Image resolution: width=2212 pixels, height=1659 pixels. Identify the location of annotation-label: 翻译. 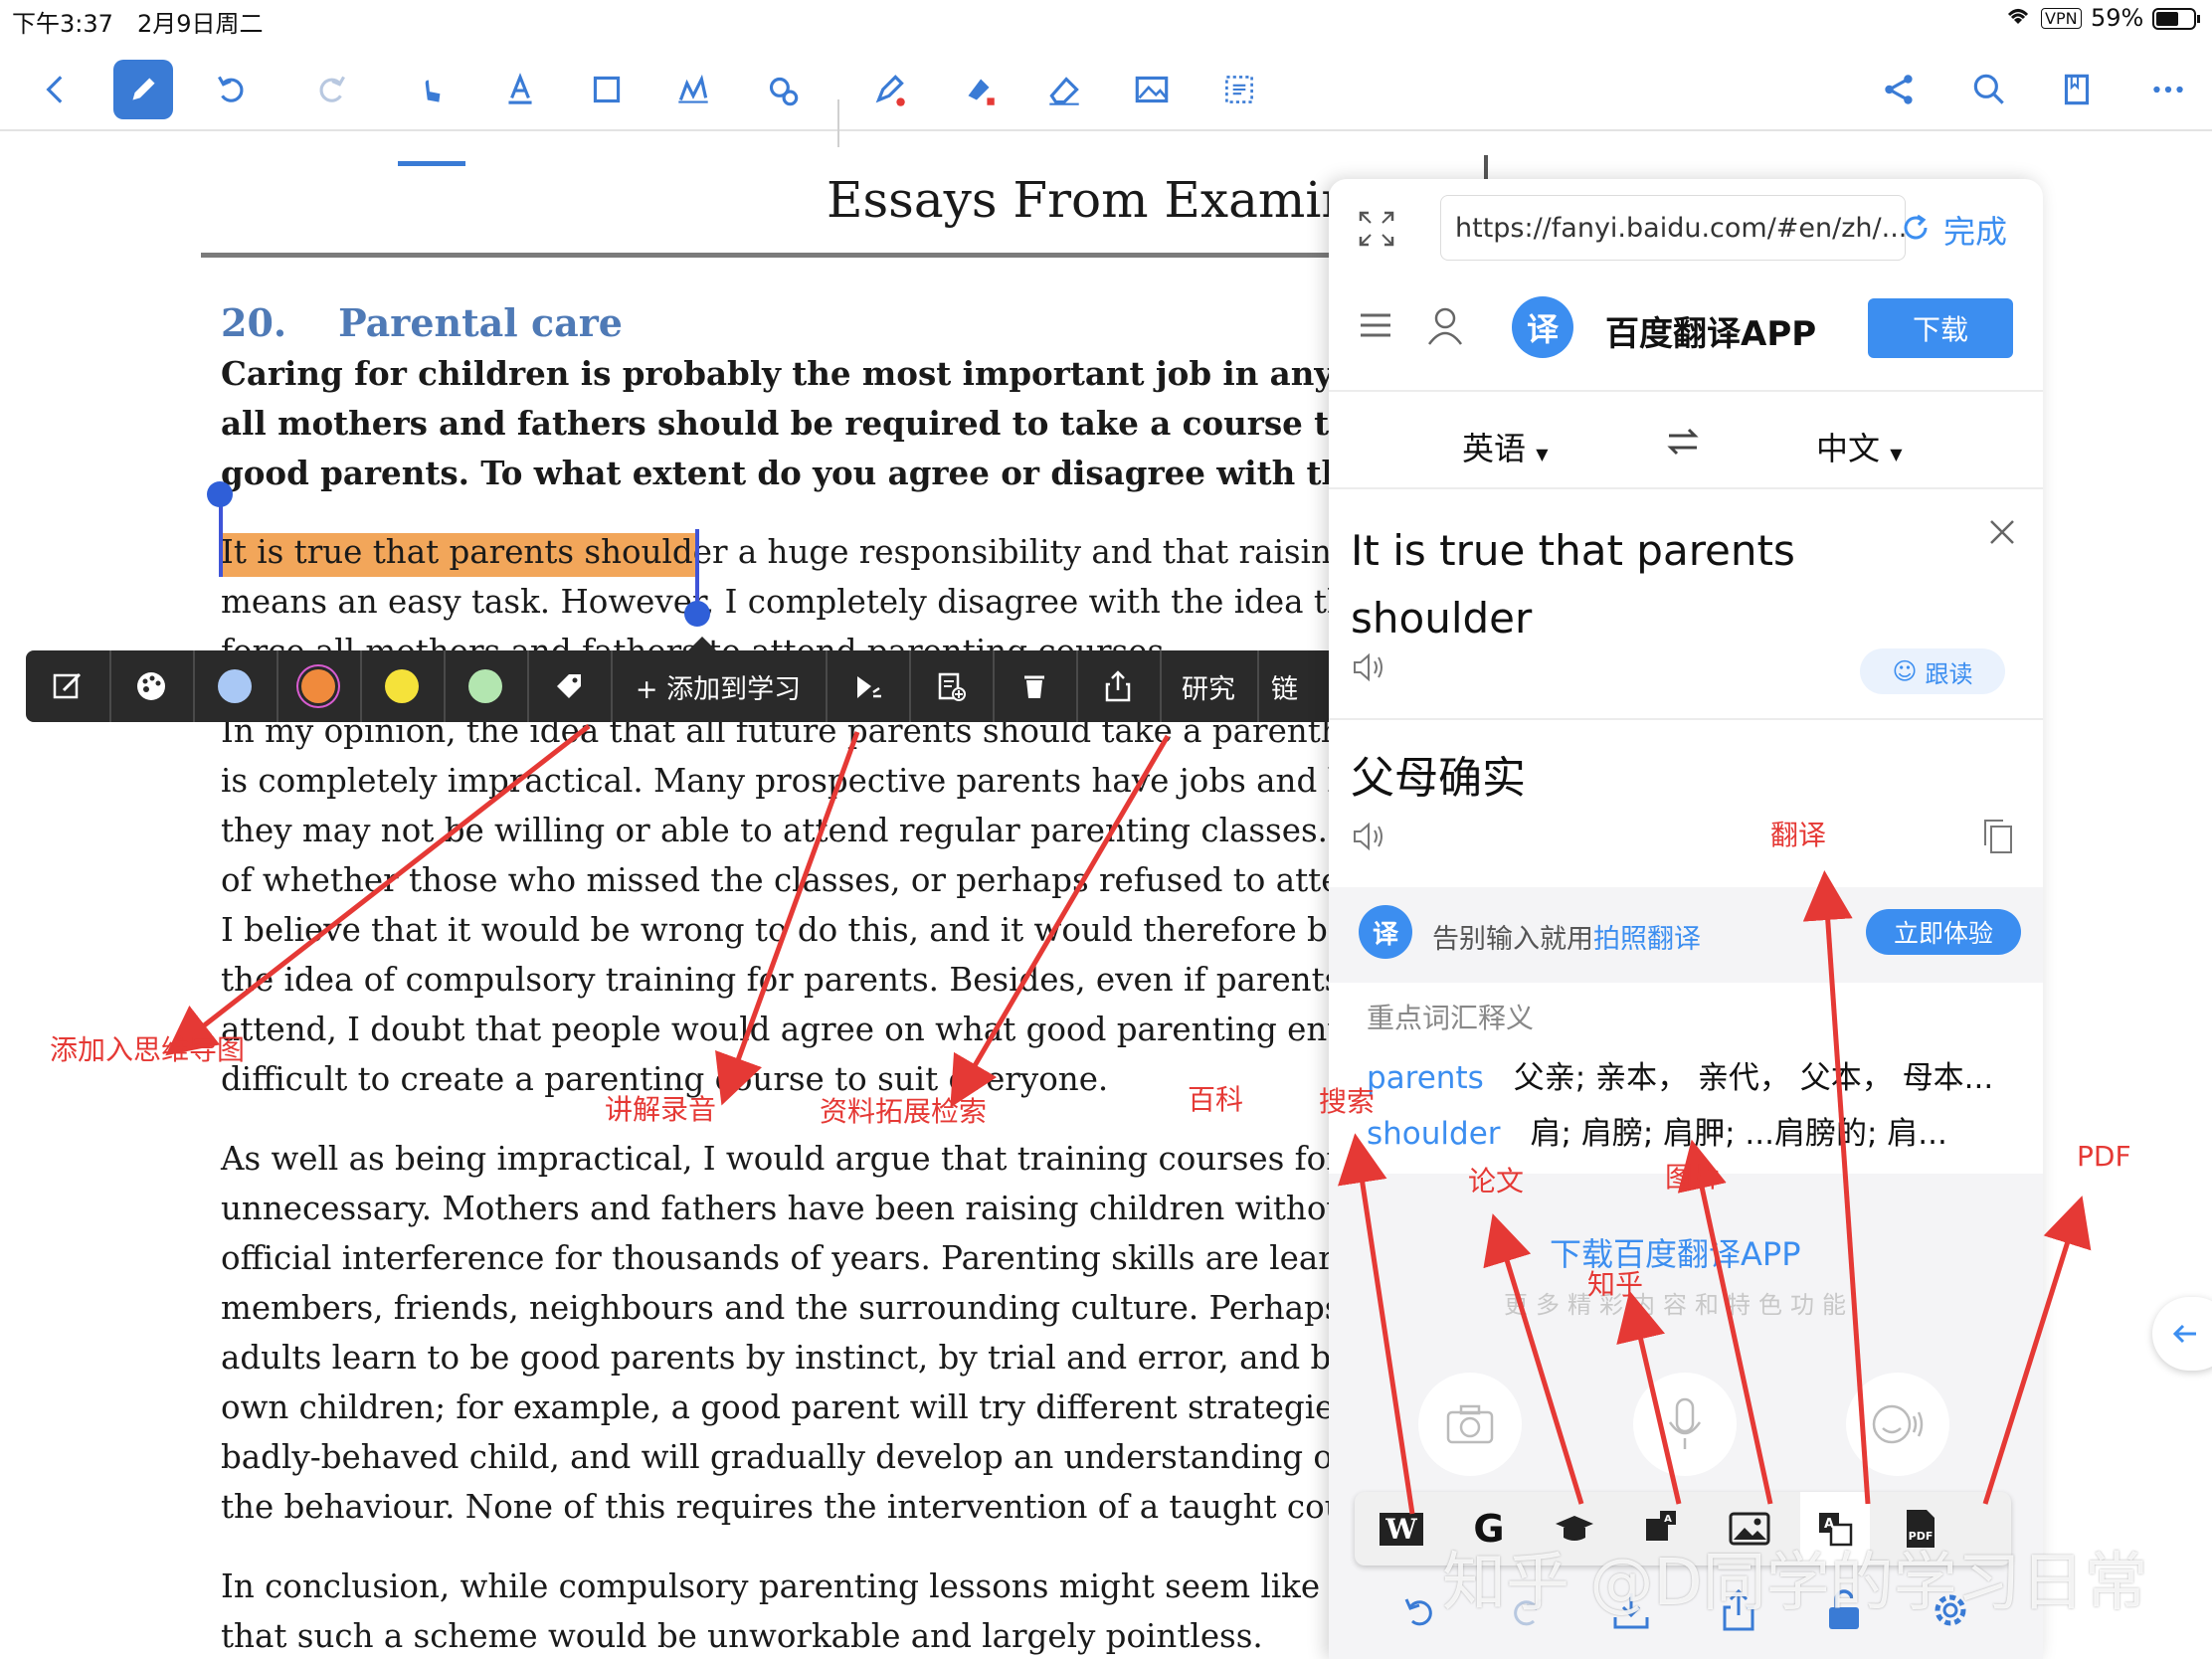
(1798, 835).